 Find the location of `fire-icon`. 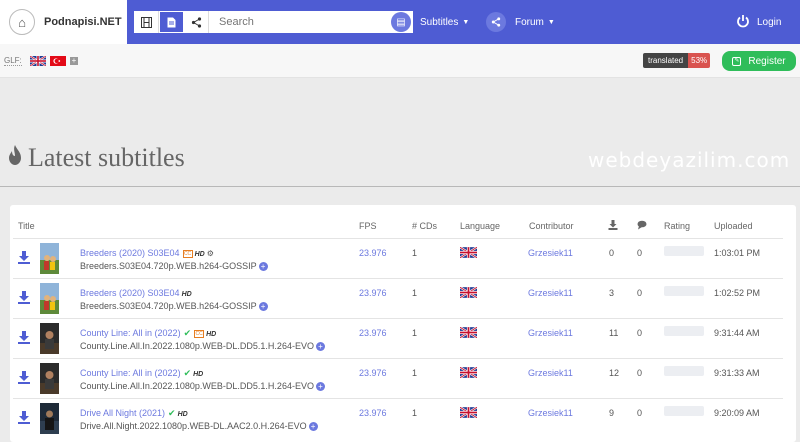

fire-icon is located at coordinates (15, 158).